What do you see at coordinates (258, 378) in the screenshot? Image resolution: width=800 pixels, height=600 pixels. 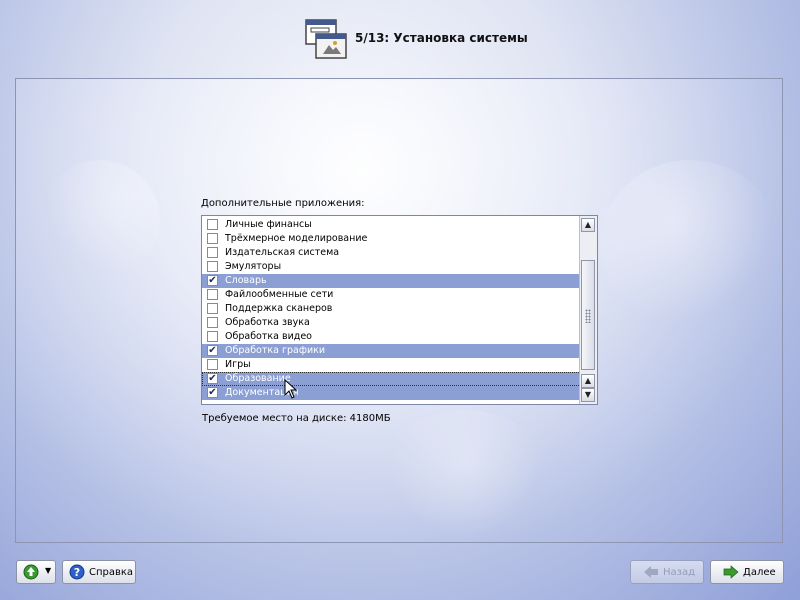 I see `list-item-label: Образование` at bounding box center [258, 378].